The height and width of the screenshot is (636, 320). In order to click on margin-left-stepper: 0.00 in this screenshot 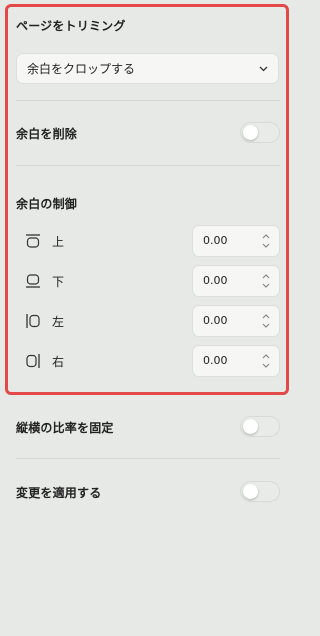, I will do `click(236, 321)`.